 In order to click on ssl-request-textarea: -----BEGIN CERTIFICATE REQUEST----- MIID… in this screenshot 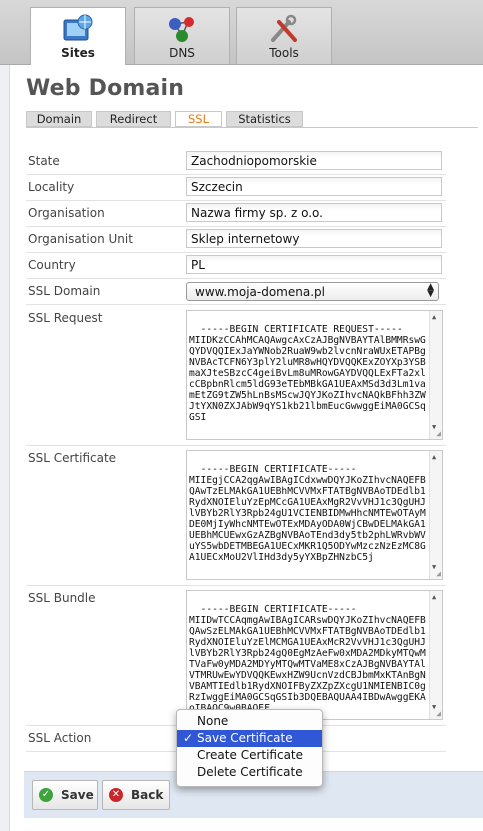, I will do `click(314, 375)`.